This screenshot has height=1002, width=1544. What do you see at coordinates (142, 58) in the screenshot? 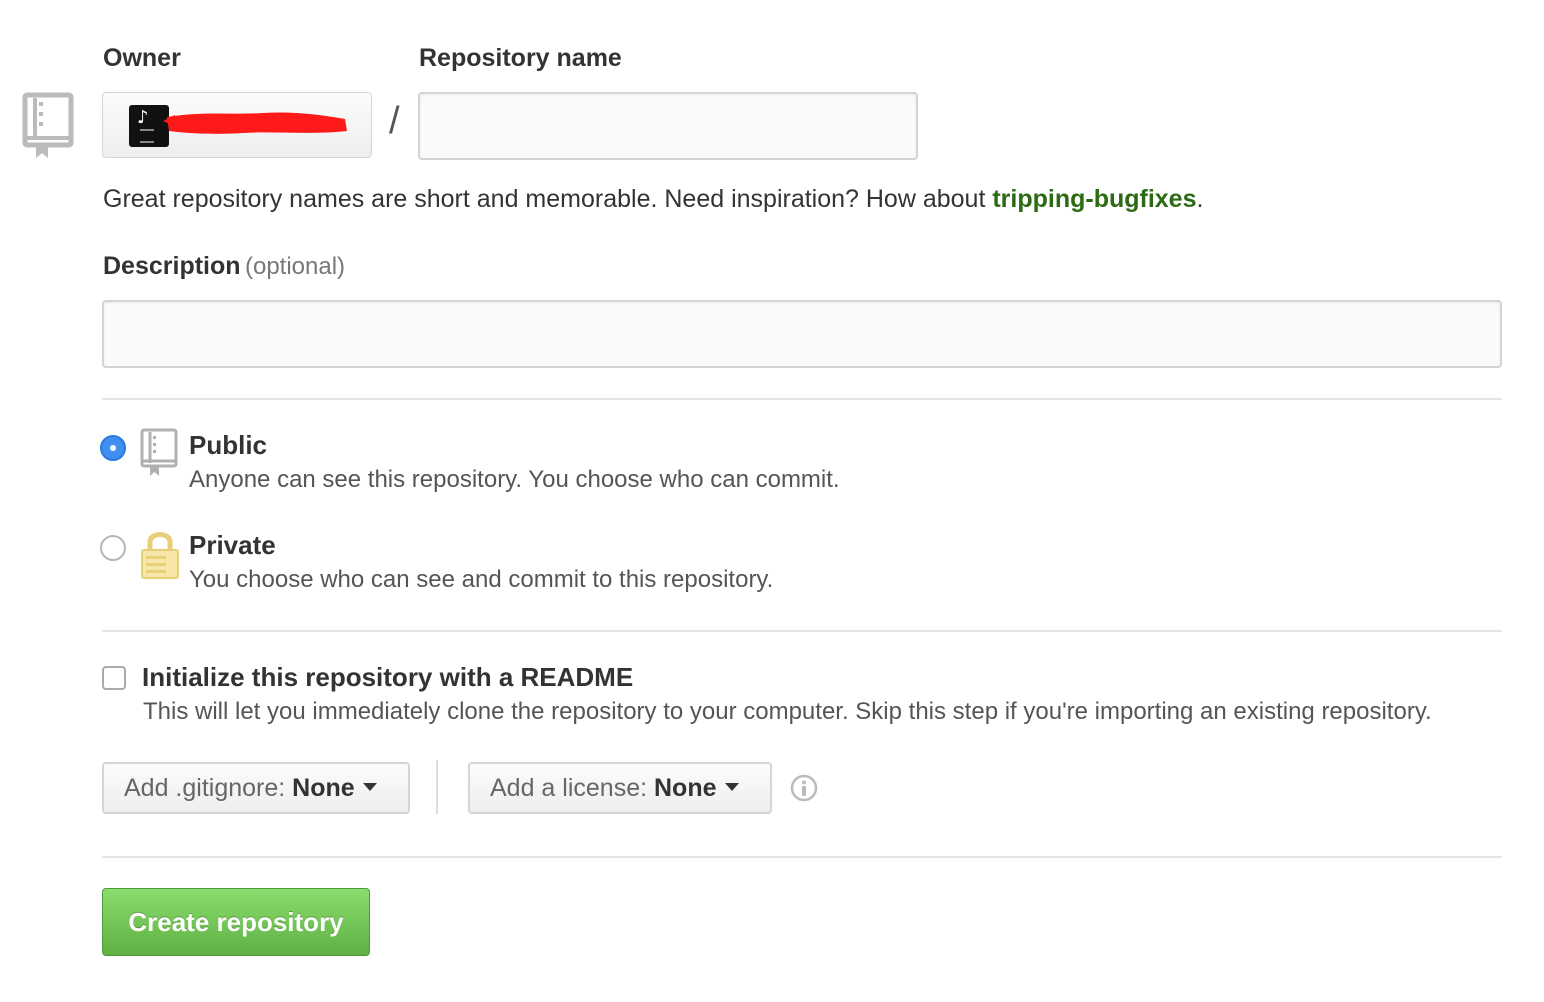
I see `owner-label: Owner` at bounding box center [142, 58].